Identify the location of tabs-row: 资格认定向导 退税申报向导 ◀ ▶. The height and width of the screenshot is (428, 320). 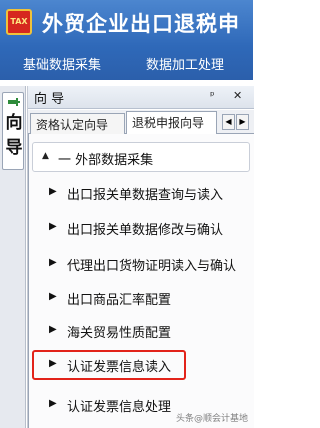
(141, 122).